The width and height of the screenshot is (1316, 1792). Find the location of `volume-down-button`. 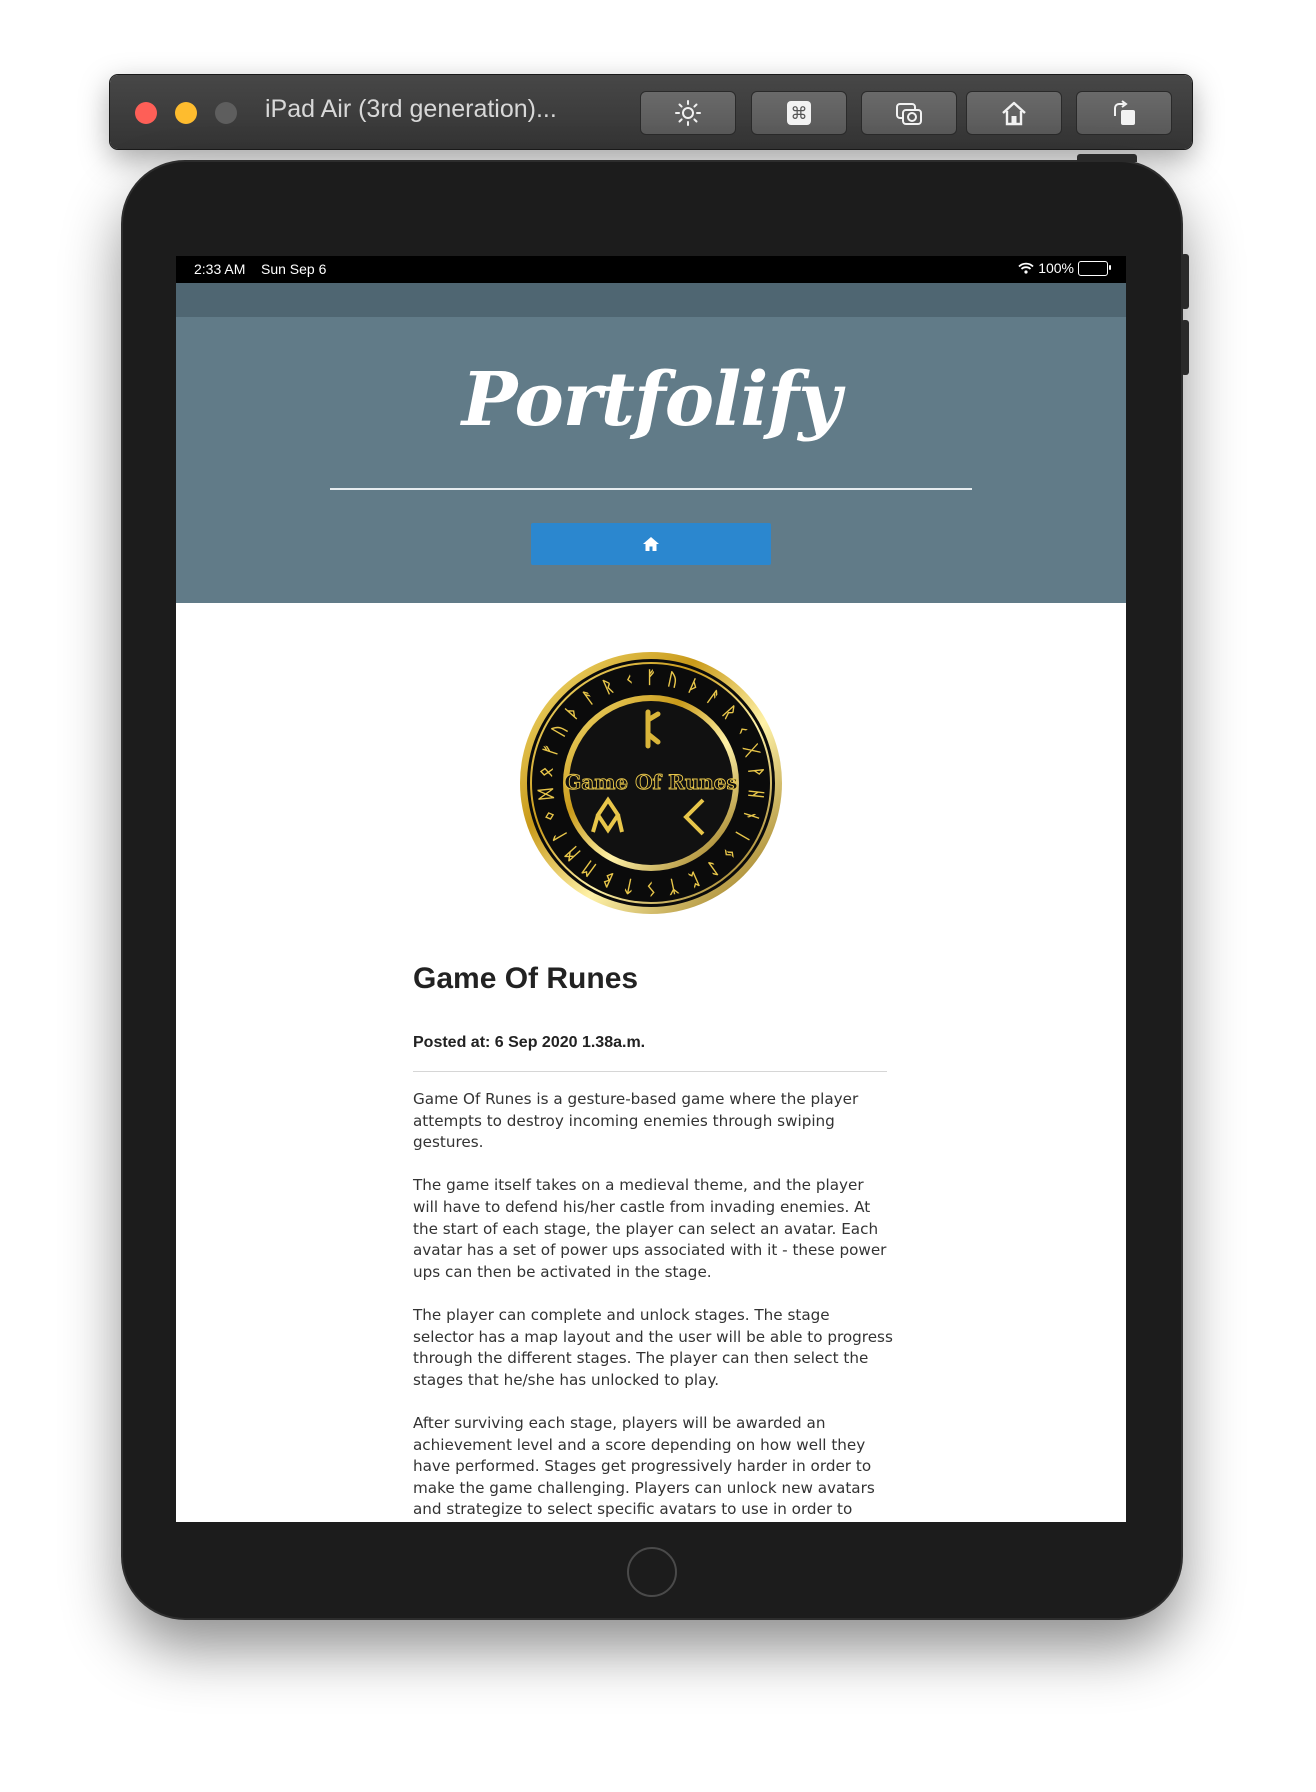

volume-down-button is located at coordinates (1185, 347).